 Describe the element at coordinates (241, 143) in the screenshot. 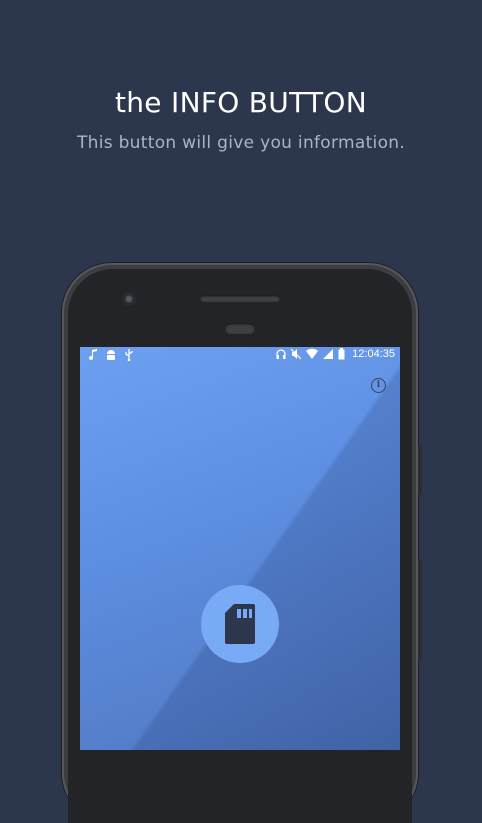

I see `subline: This button will give you information.` at that location.